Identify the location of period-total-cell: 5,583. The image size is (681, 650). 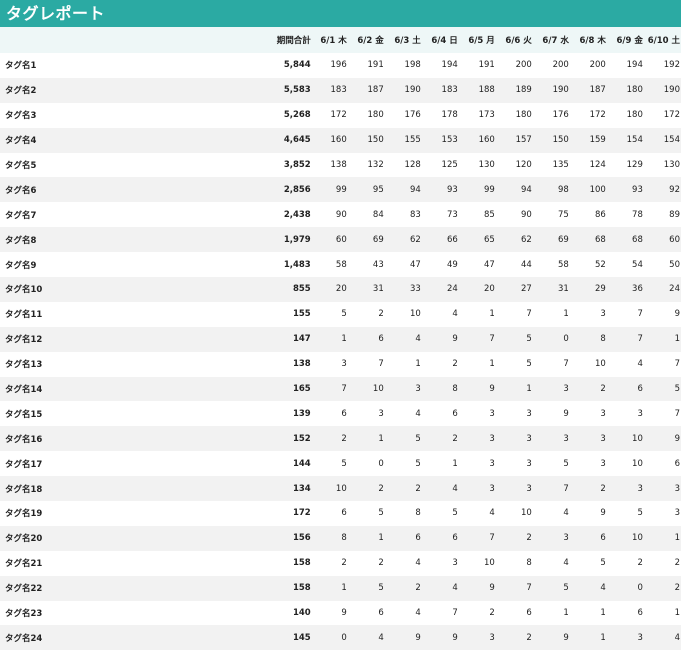
(297, 90).